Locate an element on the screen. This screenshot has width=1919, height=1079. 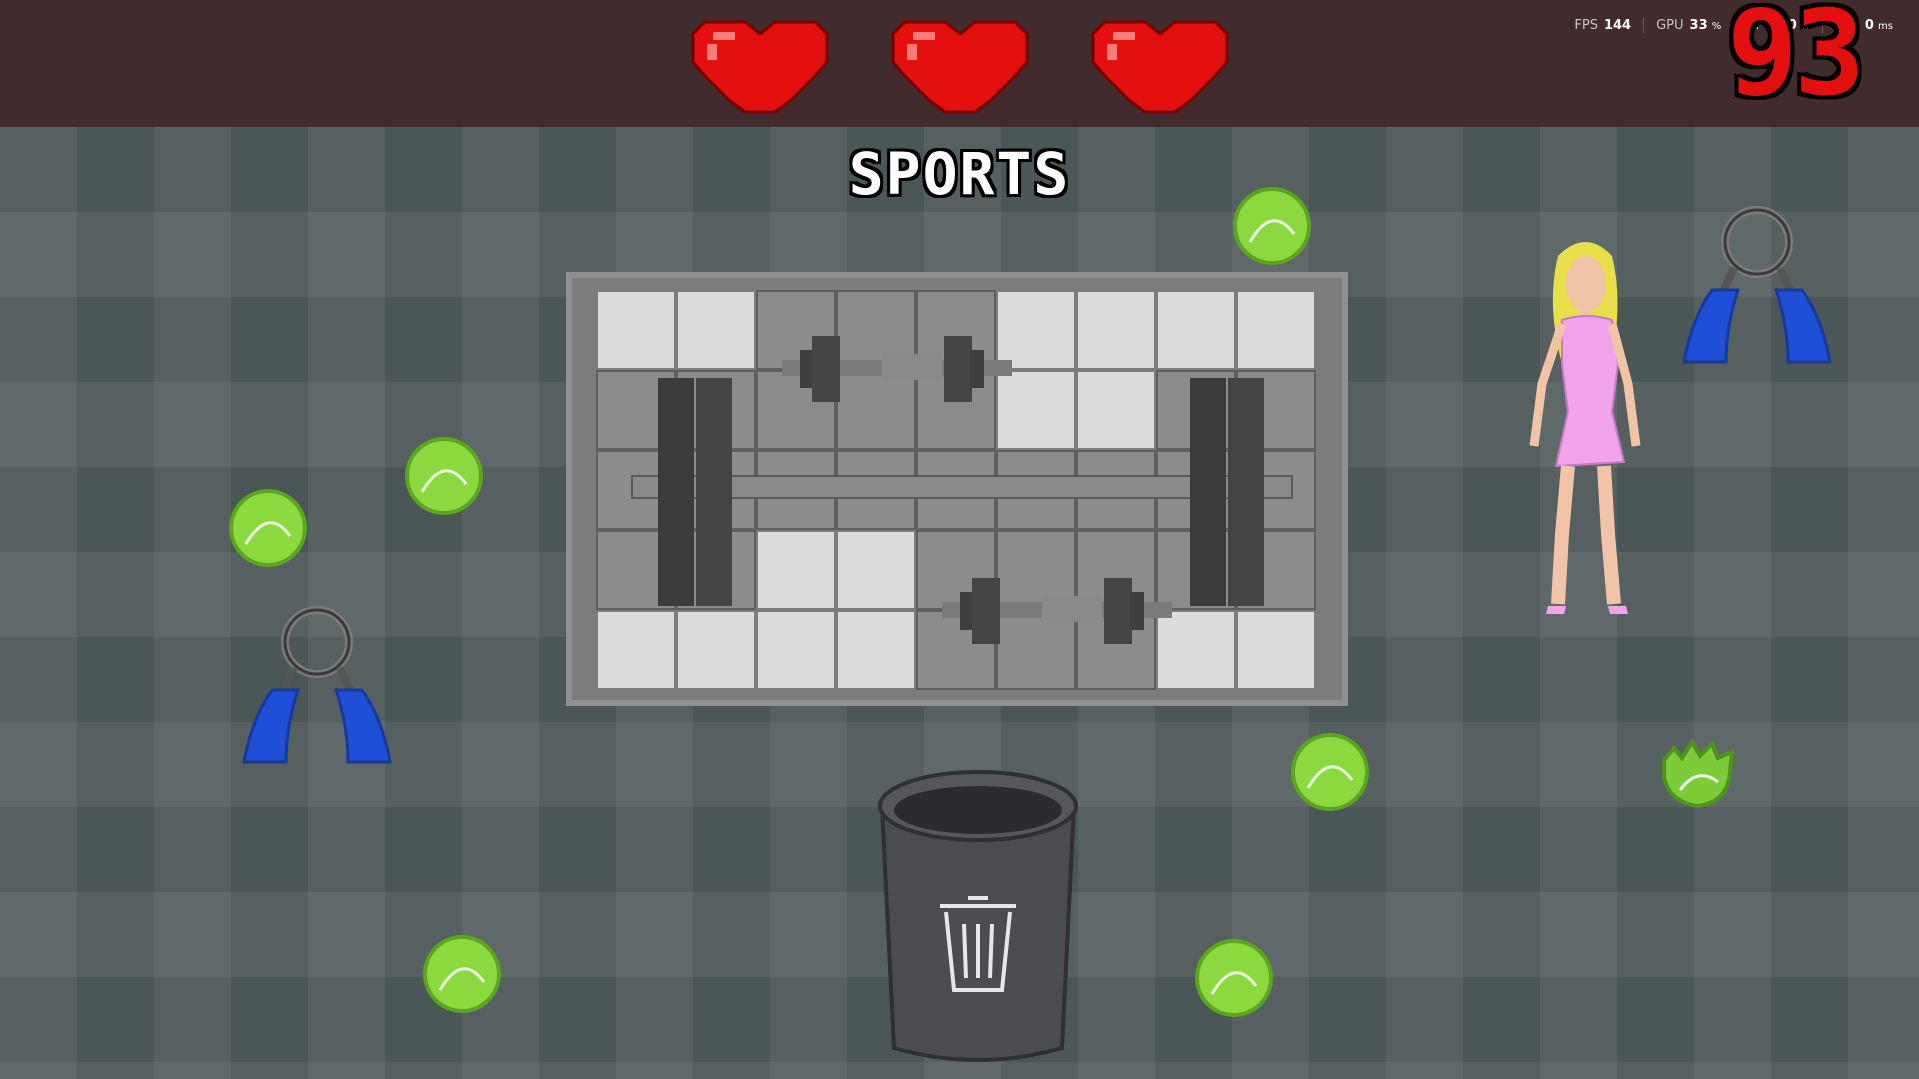
latency-value: 0 is located at coordinates (1869, 25).